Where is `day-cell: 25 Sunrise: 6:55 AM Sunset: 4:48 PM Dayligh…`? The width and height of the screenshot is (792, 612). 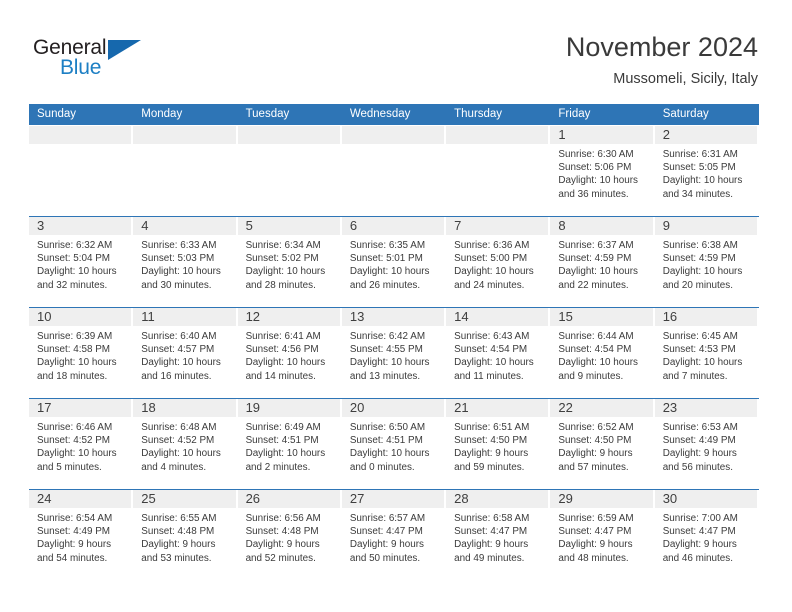
day-cell: 25 Sunrise: 6:55 AM Sunset: 4:48 PM Dayligh… is located at coordinates (185, 535).